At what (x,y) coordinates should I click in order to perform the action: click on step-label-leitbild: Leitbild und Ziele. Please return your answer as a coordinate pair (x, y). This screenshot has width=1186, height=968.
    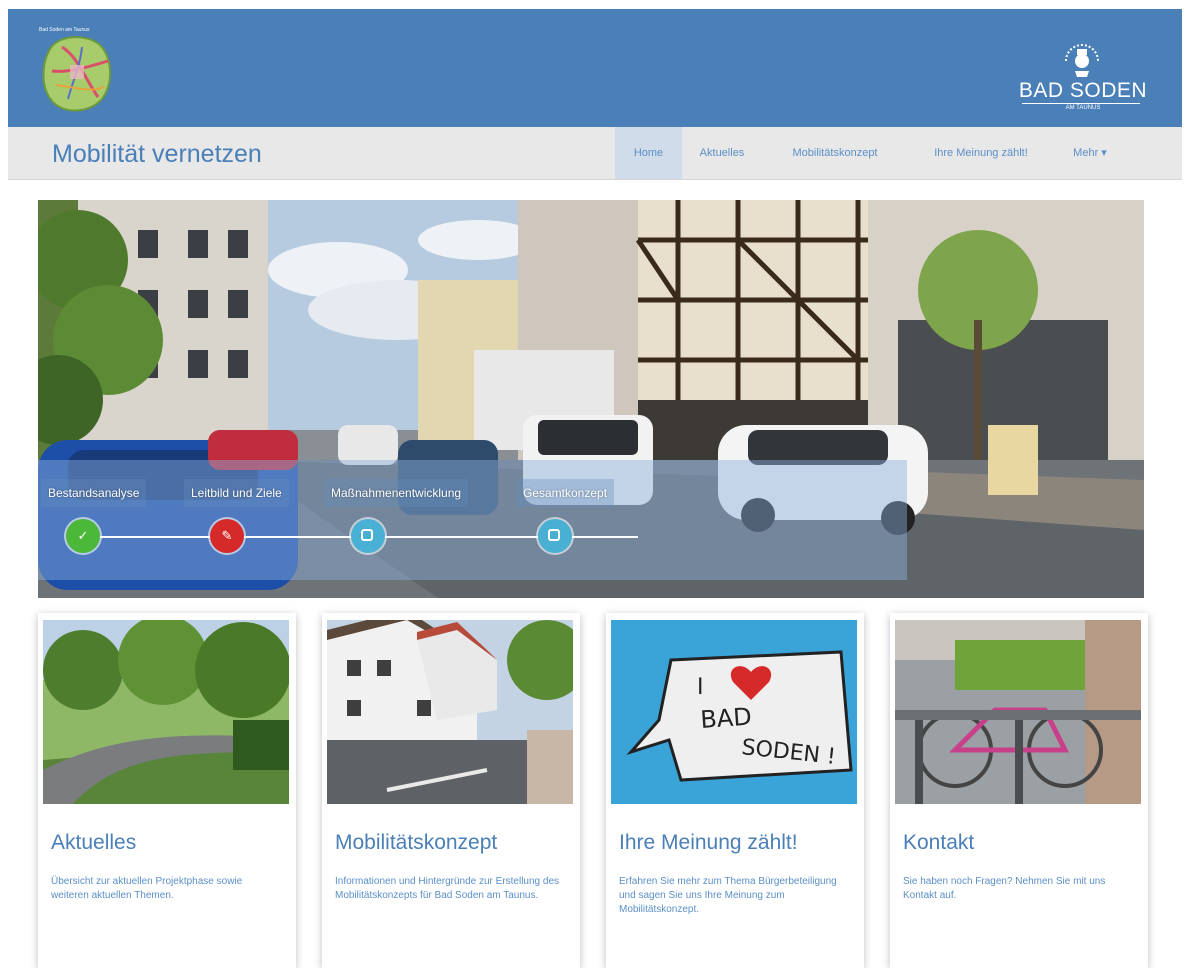
    Looking at the image, I should click on (236, 493).